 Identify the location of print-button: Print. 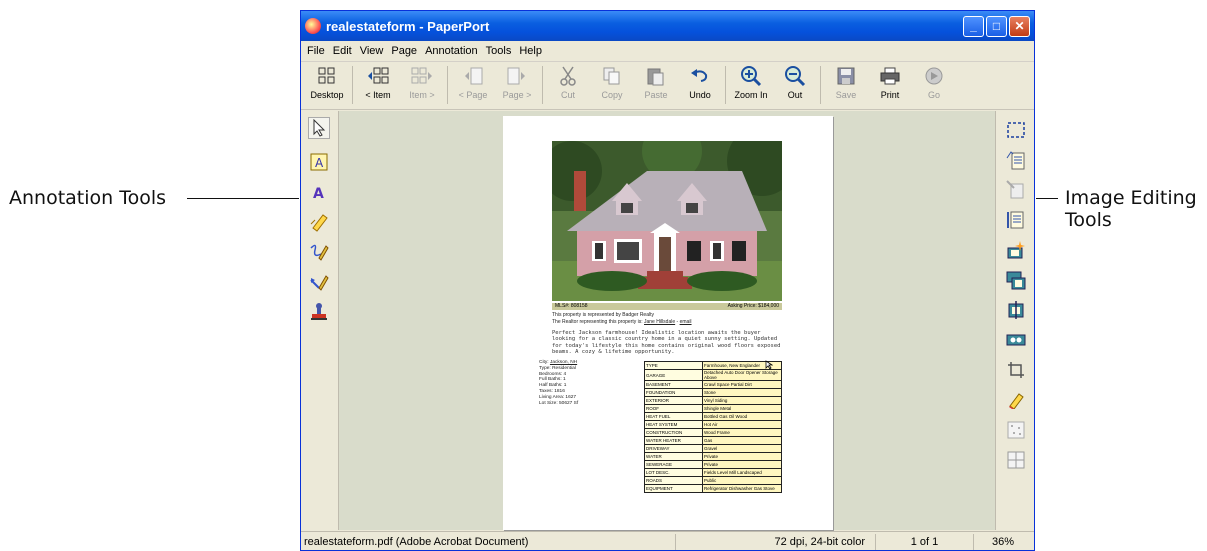
(890, 81).